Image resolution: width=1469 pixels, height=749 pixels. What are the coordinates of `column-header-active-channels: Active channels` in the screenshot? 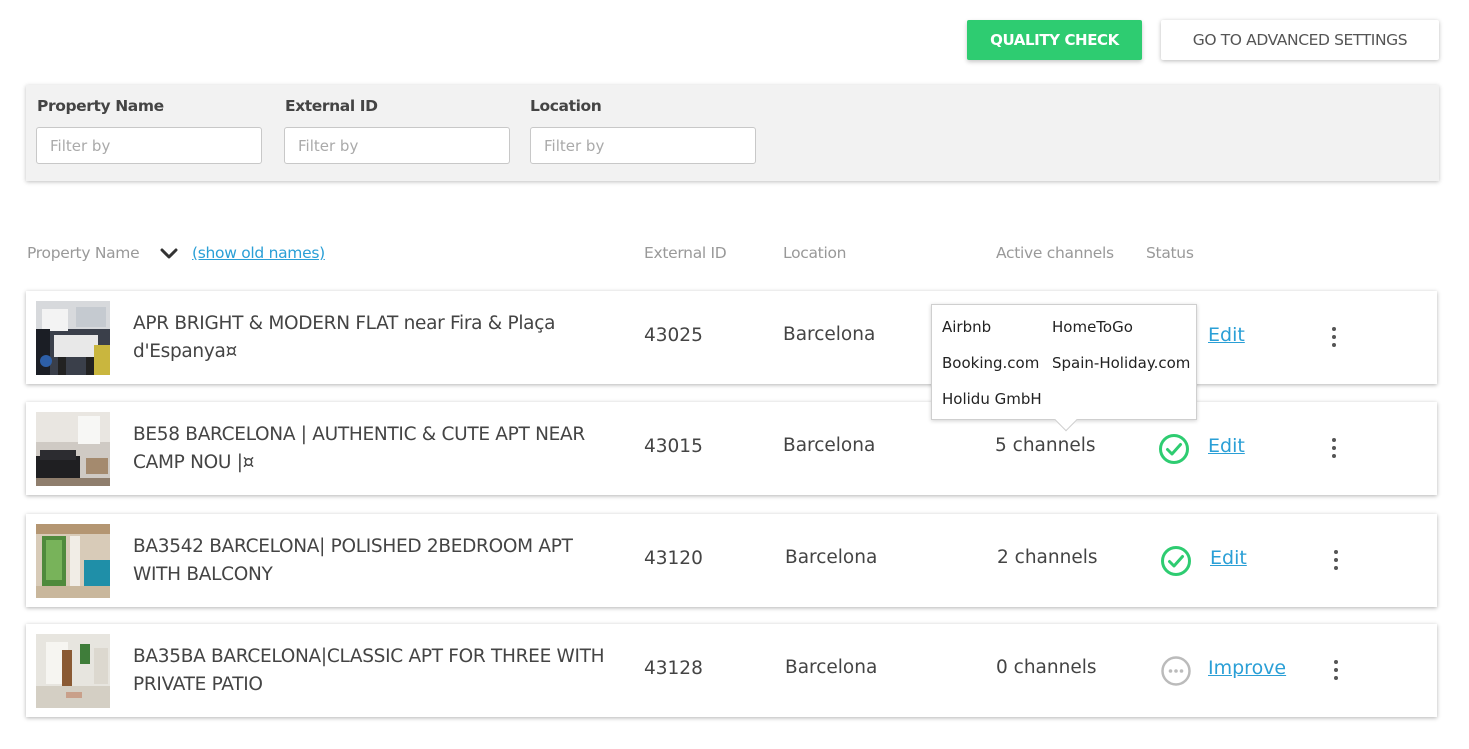 It's located at (1055, 253).